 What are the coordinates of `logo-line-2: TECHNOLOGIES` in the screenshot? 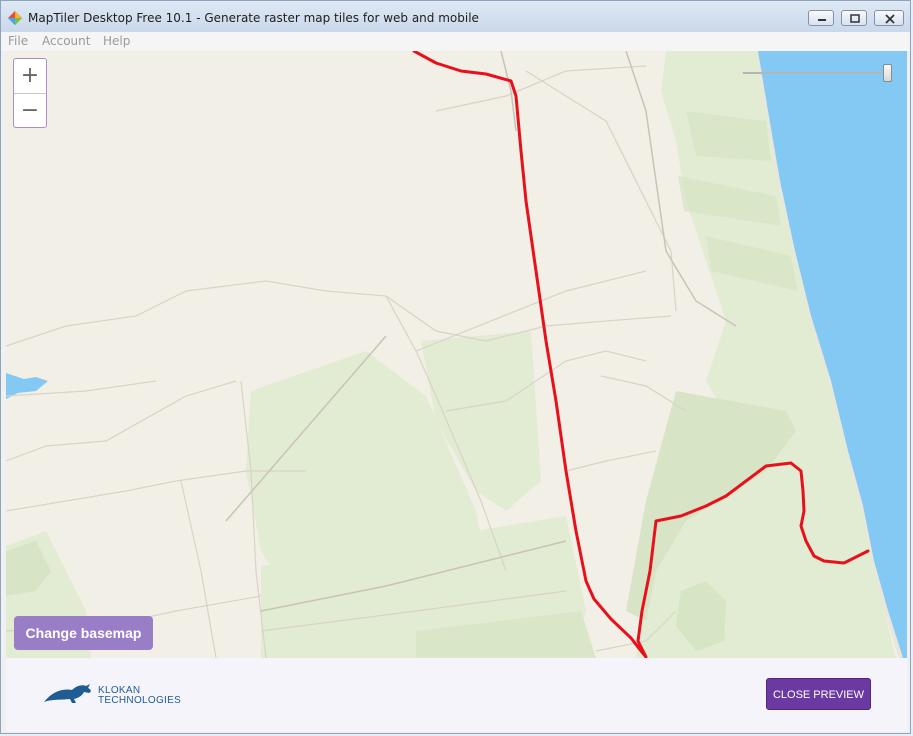 It's located at (140, 700).